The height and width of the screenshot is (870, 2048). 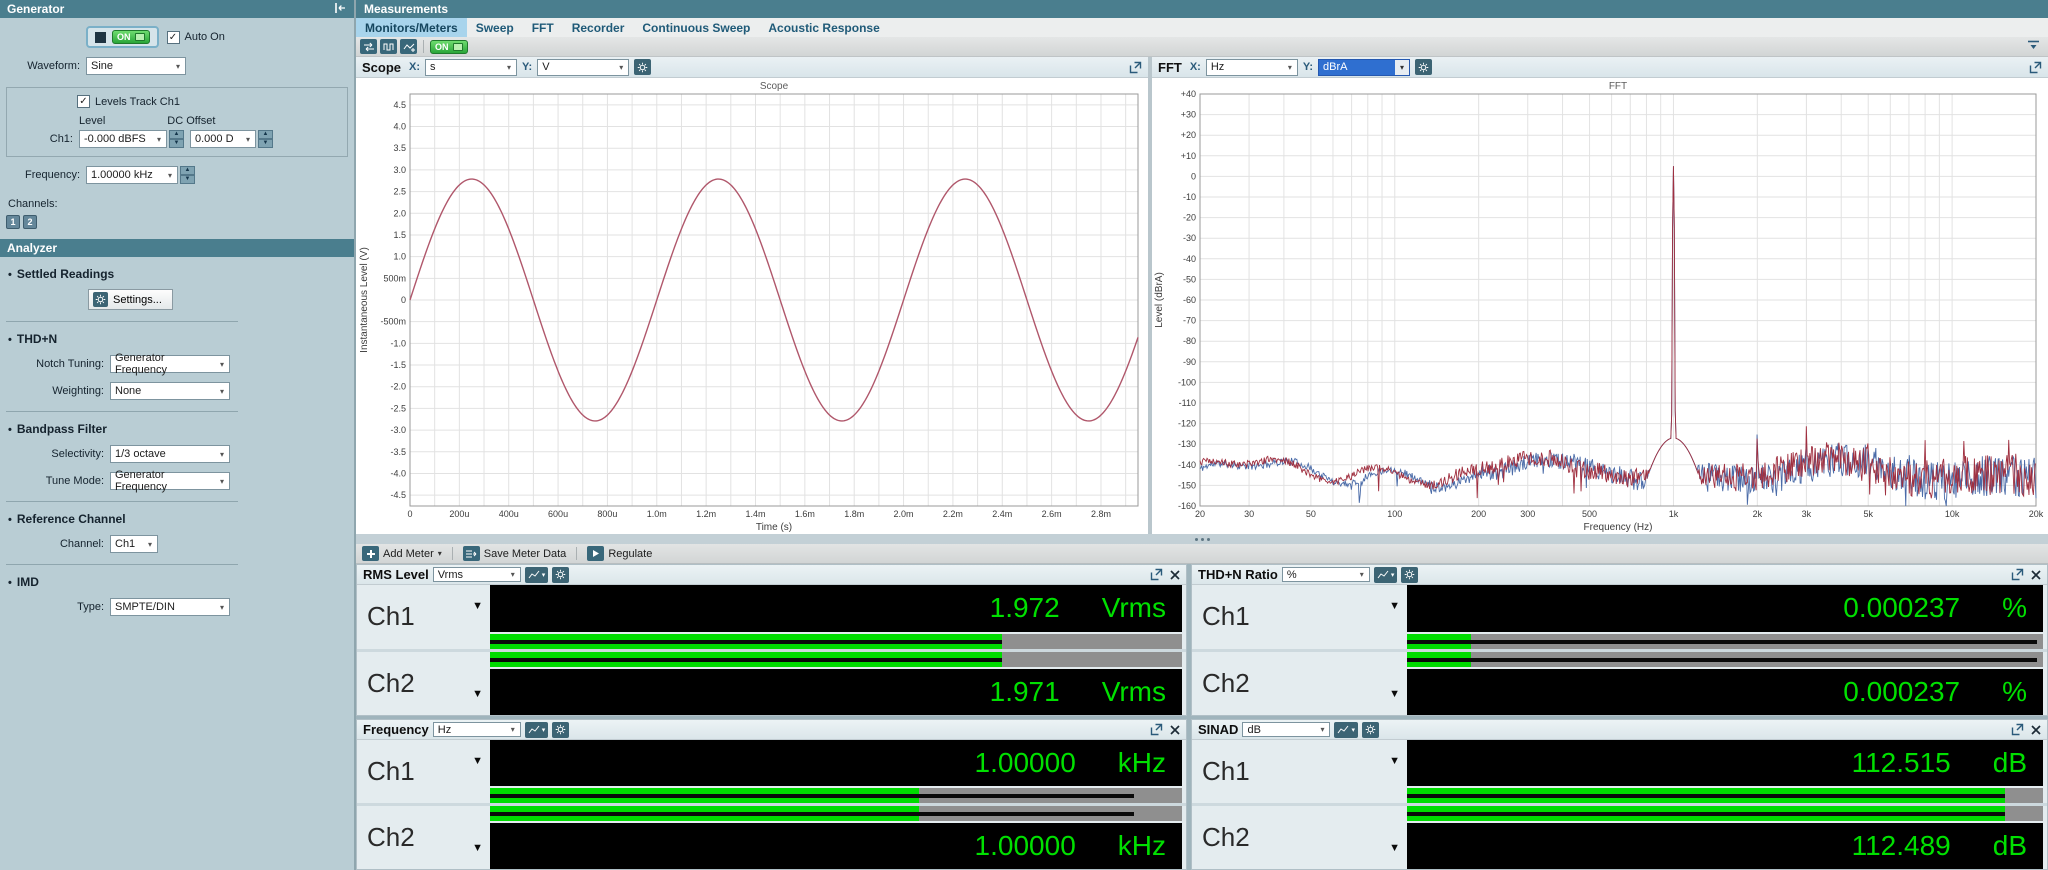 I want to click on meter-unit-select: Hz ▾, so click(x=476, y=729).